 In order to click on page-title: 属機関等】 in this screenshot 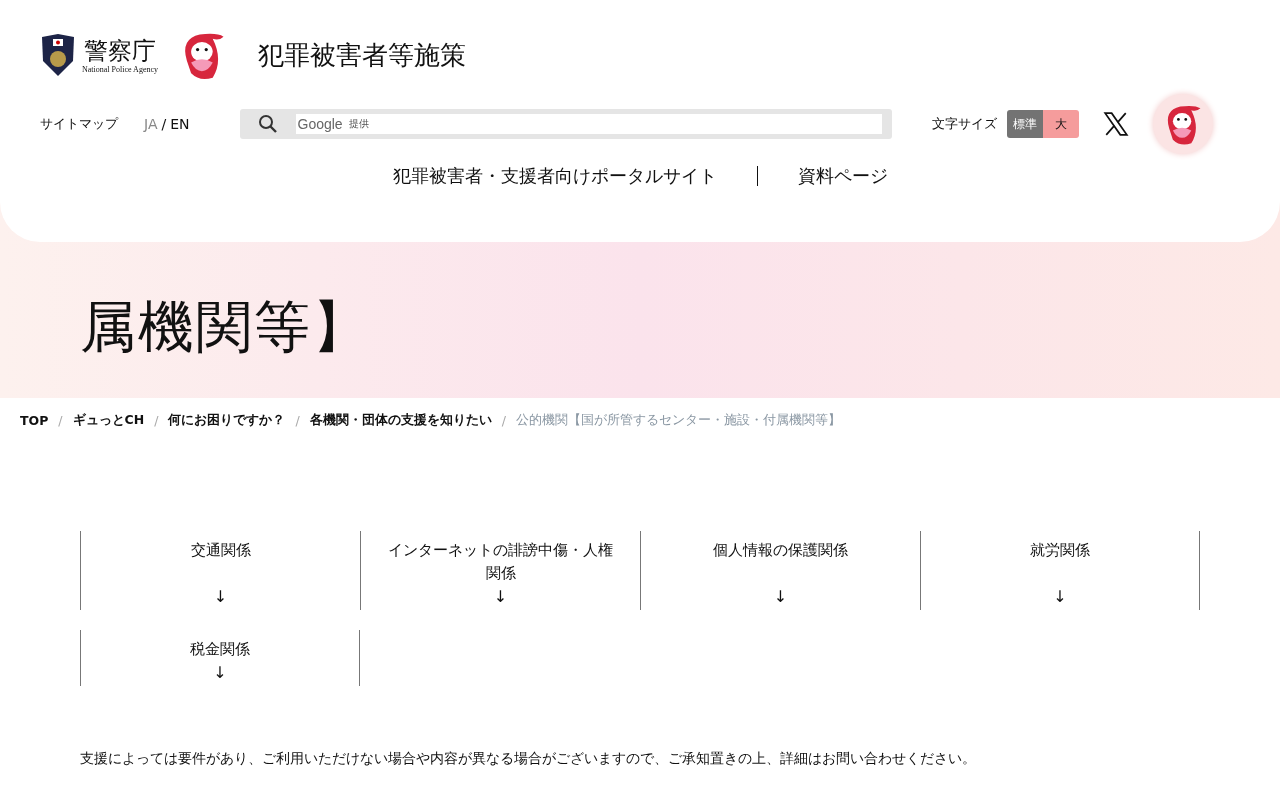, I will do `click(225, 327)`.